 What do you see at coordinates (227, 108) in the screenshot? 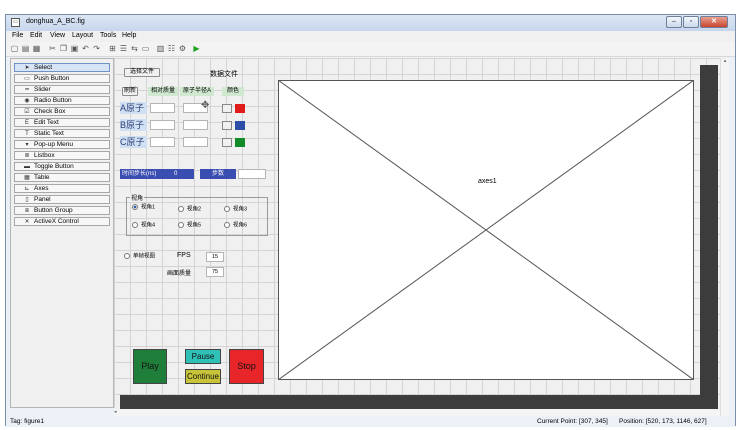
I see `atom-a-color-button` at bounding box center [227, 108].